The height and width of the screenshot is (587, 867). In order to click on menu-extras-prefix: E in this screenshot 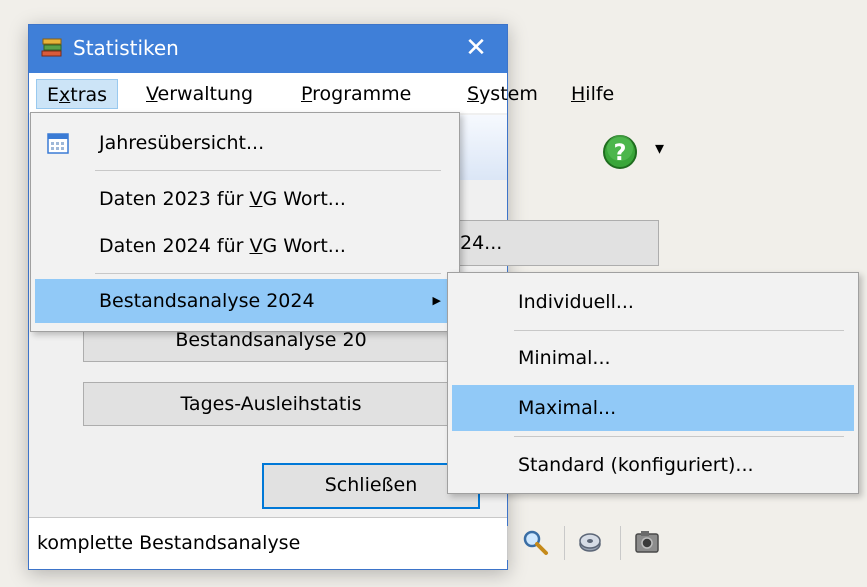, I will do `click(53, 95)`.